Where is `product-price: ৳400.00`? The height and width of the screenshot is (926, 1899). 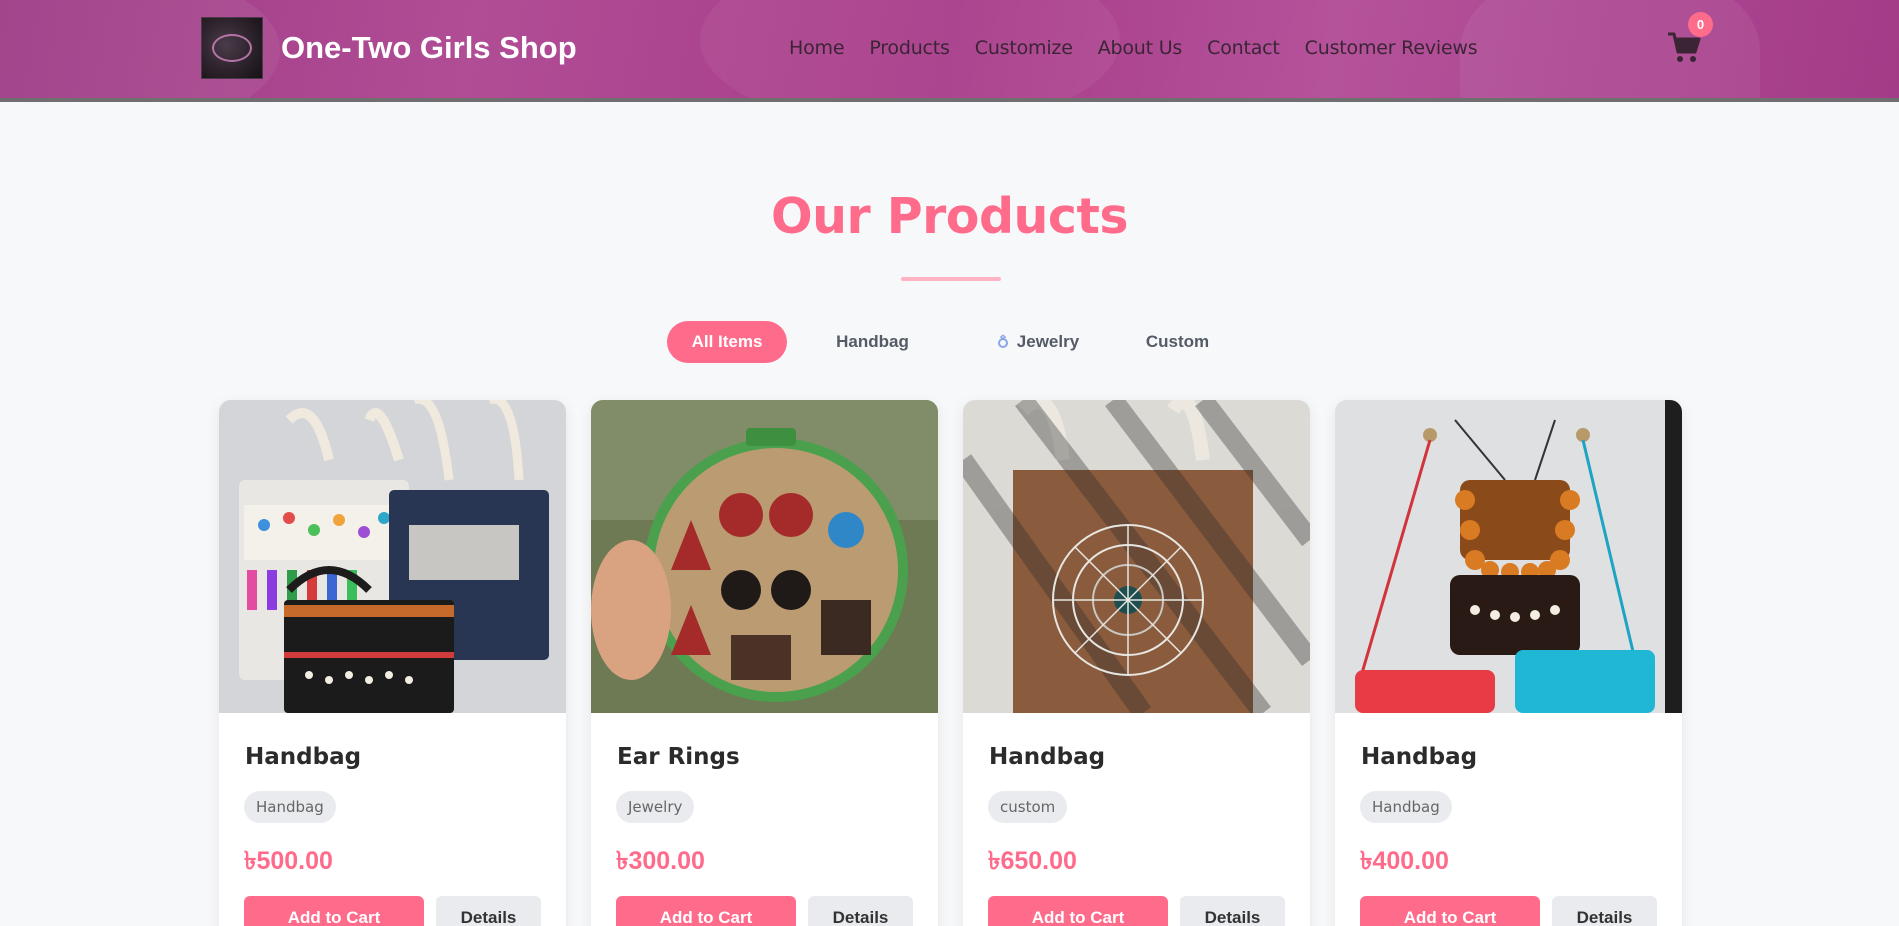 product-price: ৳400.00 is located at coordinates (1404, 861).